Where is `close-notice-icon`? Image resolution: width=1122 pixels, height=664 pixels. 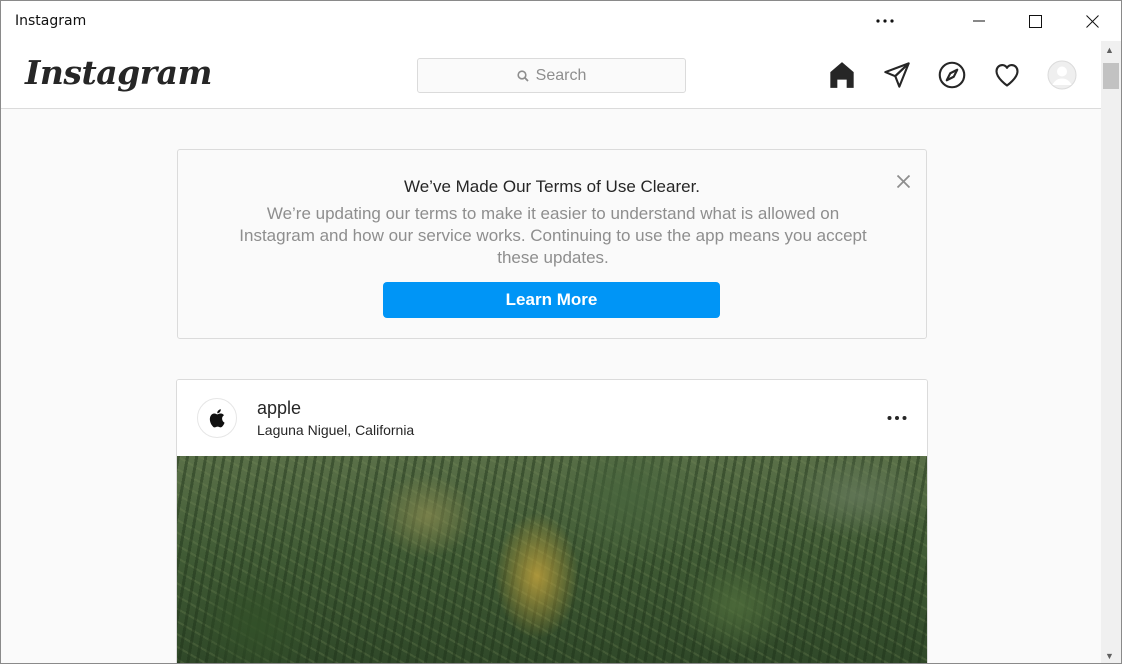
close-notice-icon is located at coordinates (903, 181).